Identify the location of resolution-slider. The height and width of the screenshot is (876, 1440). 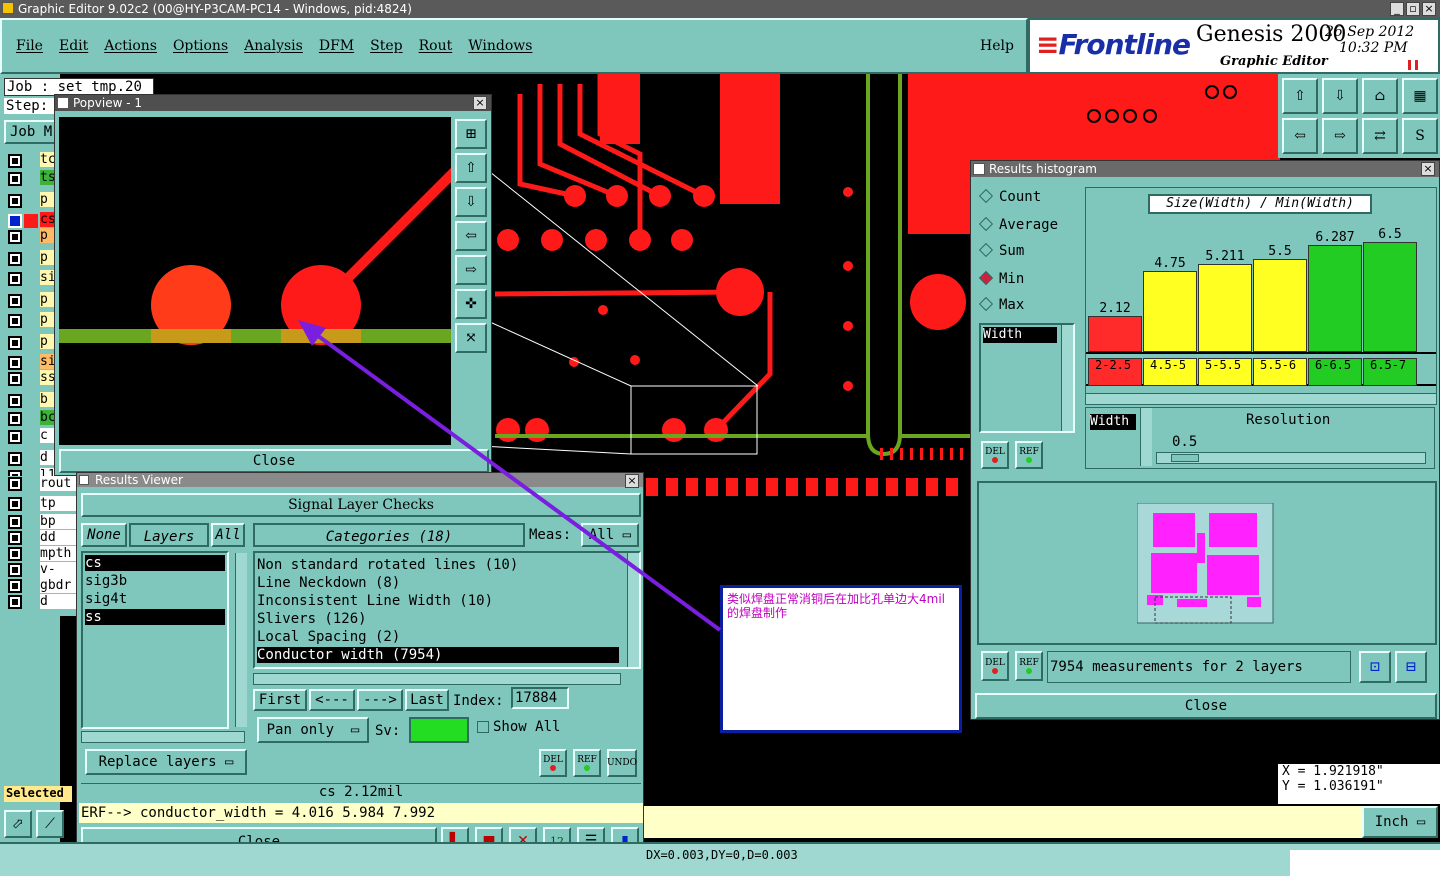
(1291, 458).